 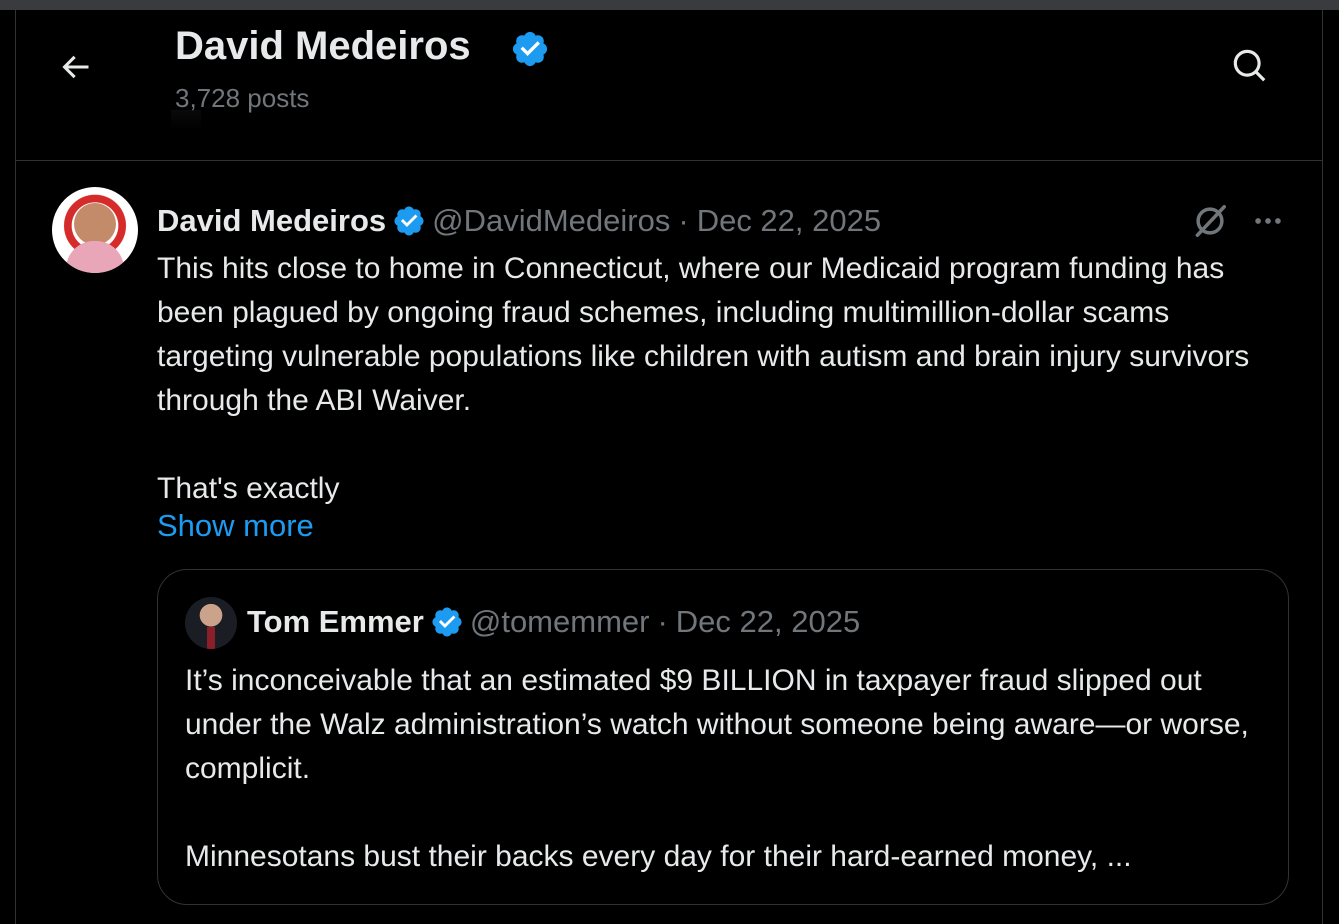 I want to click on back-button, so click(x=75, y=67).